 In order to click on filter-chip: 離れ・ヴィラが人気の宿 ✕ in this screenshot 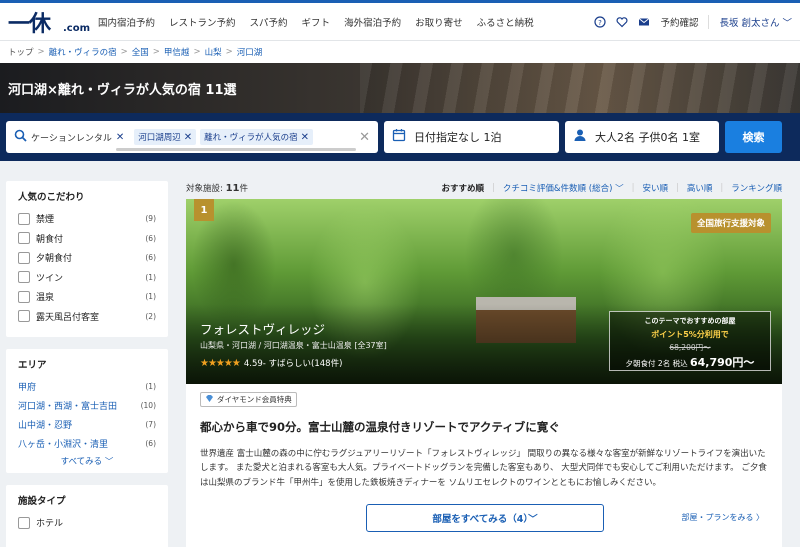, I will do `click(257, 137)`.